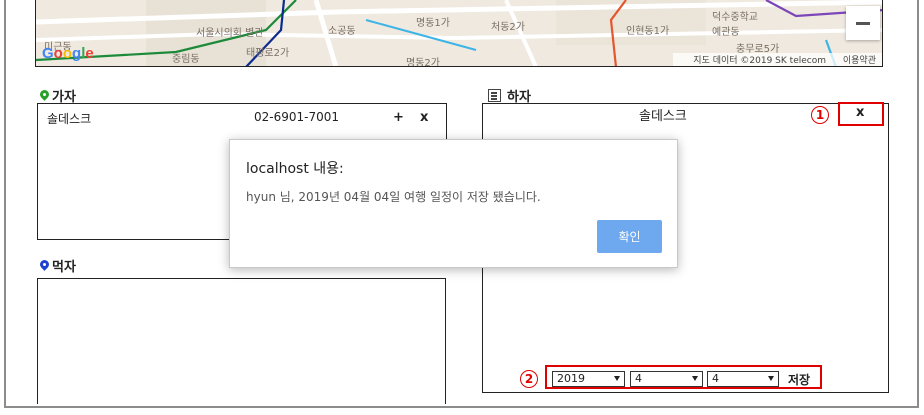 Image resolution: width=924 pixels, height=415 pixels. What do you see at coordinates (715, 378) in the screenshot?
I see `day-value: 4` at bounding box center [715, 378].